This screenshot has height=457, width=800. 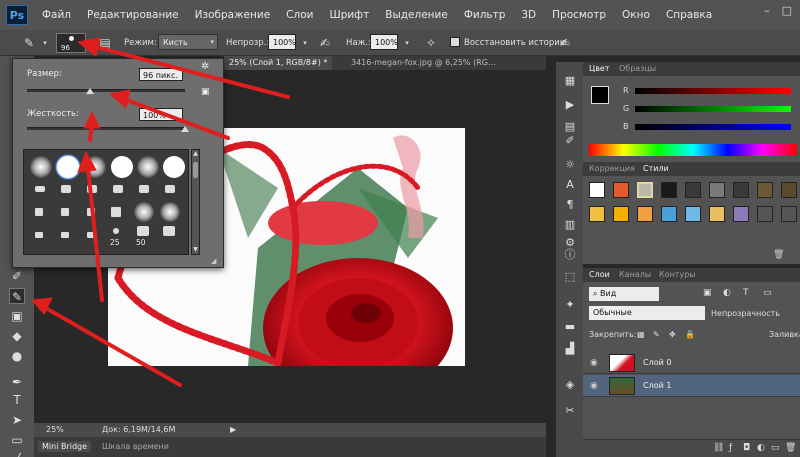 What do you see at coordinates (185, 129) in the screenshot?
I see `hardness-slider-thumb` at bounding box center [185, 129].